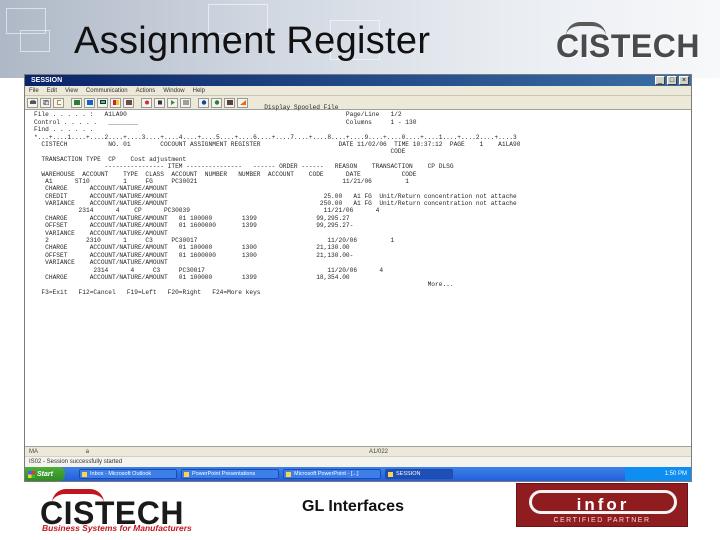  I want to click on infor-logo-ring: infor, so click(603, 502).